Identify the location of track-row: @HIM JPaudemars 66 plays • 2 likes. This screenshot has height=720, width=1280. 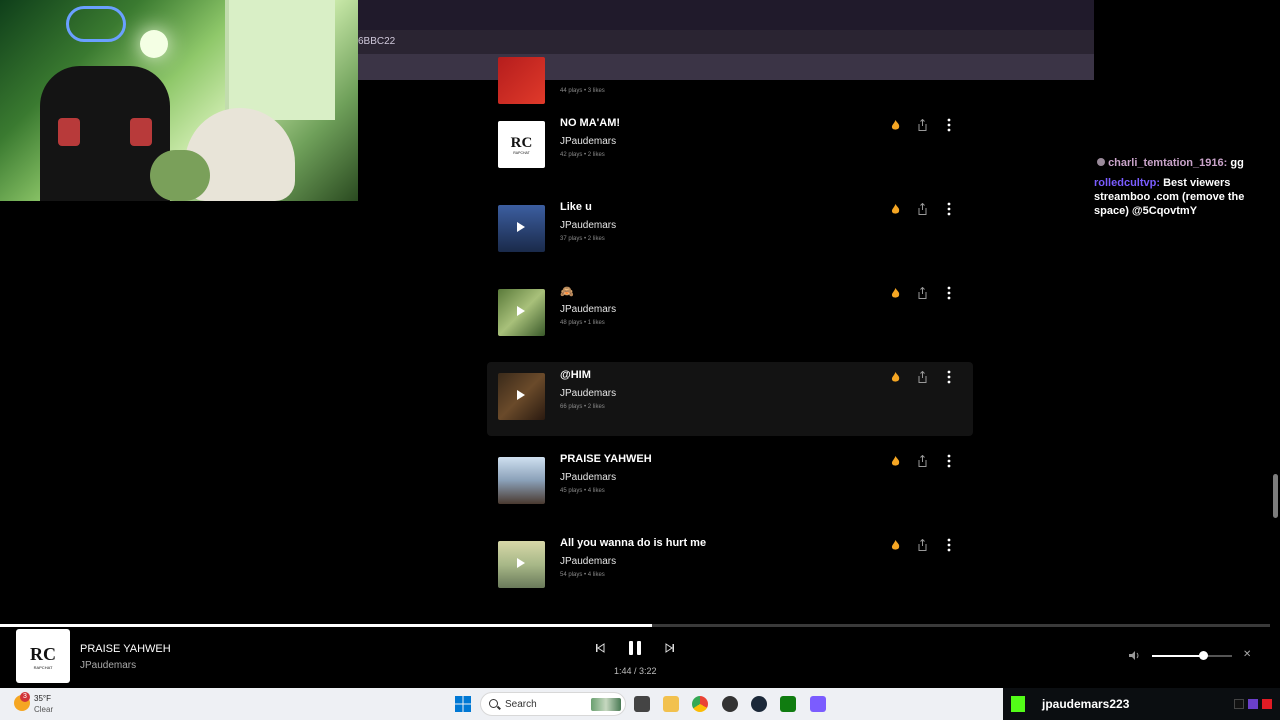
(730, 399).